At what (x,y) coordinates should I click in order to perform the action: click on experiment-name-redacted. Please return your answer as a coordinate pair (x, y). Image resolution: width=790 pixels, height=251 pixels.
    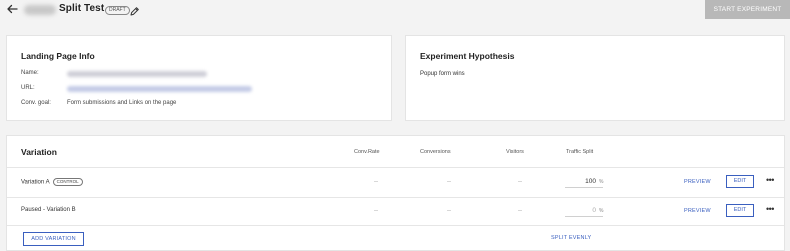
    Looking at the image, I should click on (40, 10).